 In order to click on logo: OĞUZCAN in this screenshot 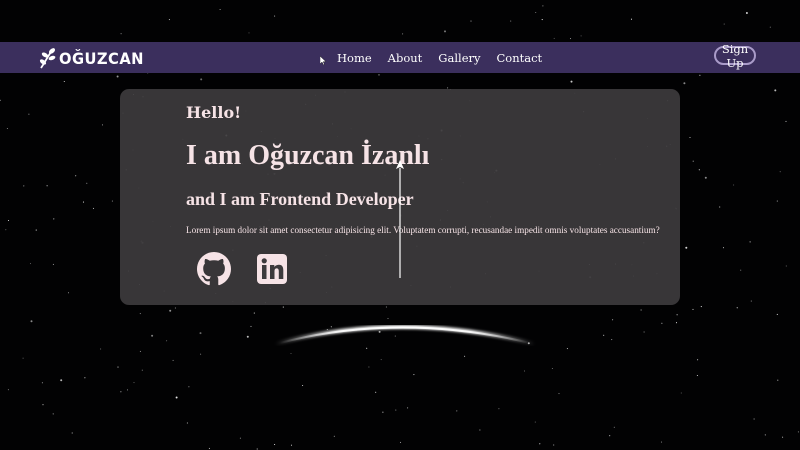, I will do `click(94, 58)`.